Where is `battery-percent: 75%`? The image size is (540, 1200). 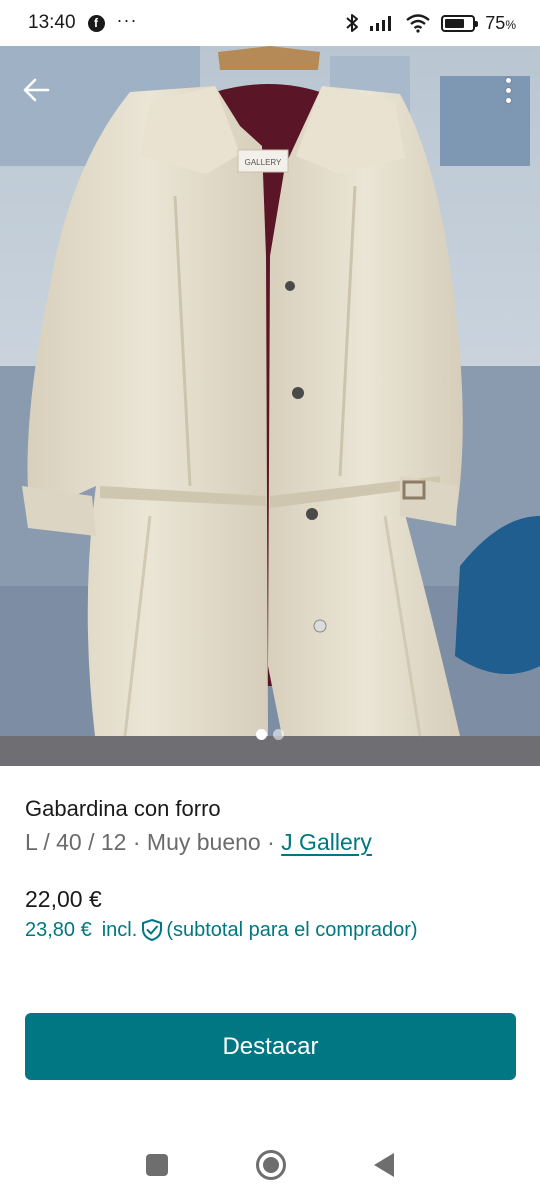
battery-percent: 75% is located at coordinates (500, 23).